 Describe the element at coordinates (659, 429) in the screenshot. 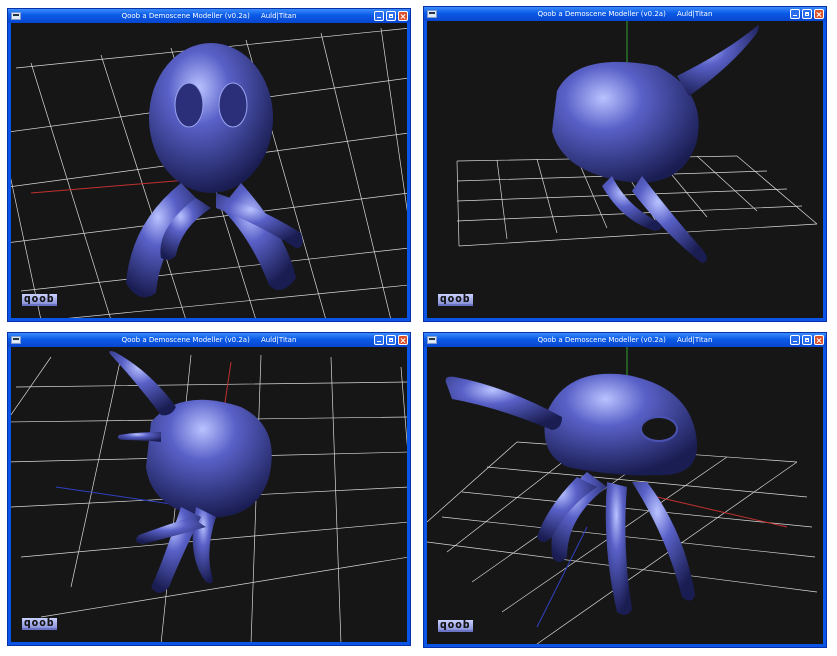

I see `model-hole` at that location.